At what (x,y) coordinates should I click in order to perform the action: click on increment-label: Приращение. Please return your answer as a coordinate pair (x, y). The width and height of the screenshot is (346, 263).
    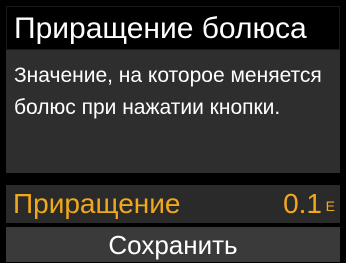
    Looking at the image, I should click on (97, 203).